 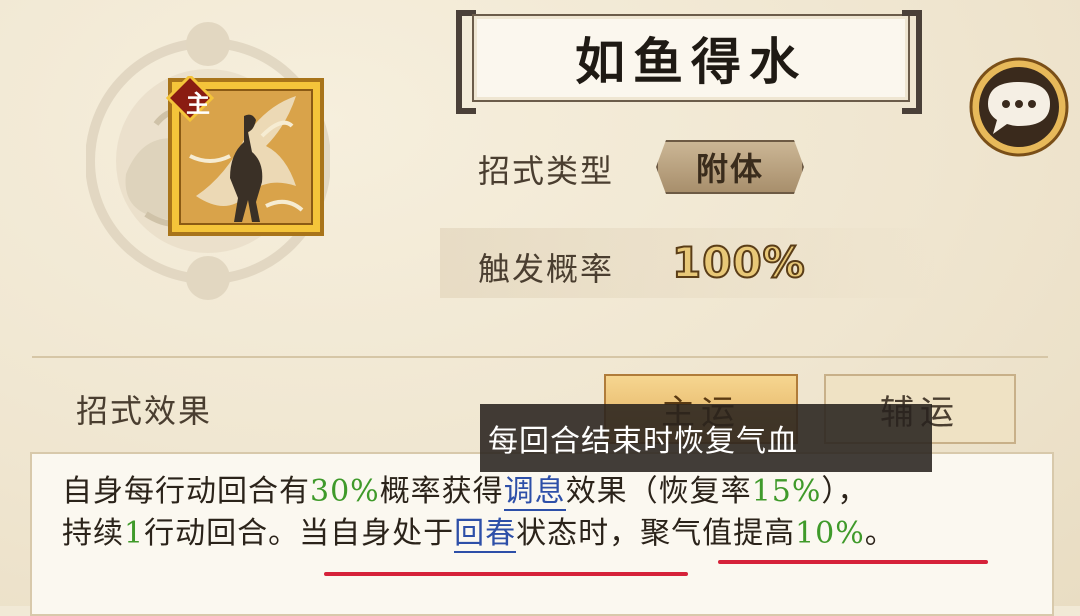 I want to click on trigger-rate-value: 100%, so click(x=738, y=262).